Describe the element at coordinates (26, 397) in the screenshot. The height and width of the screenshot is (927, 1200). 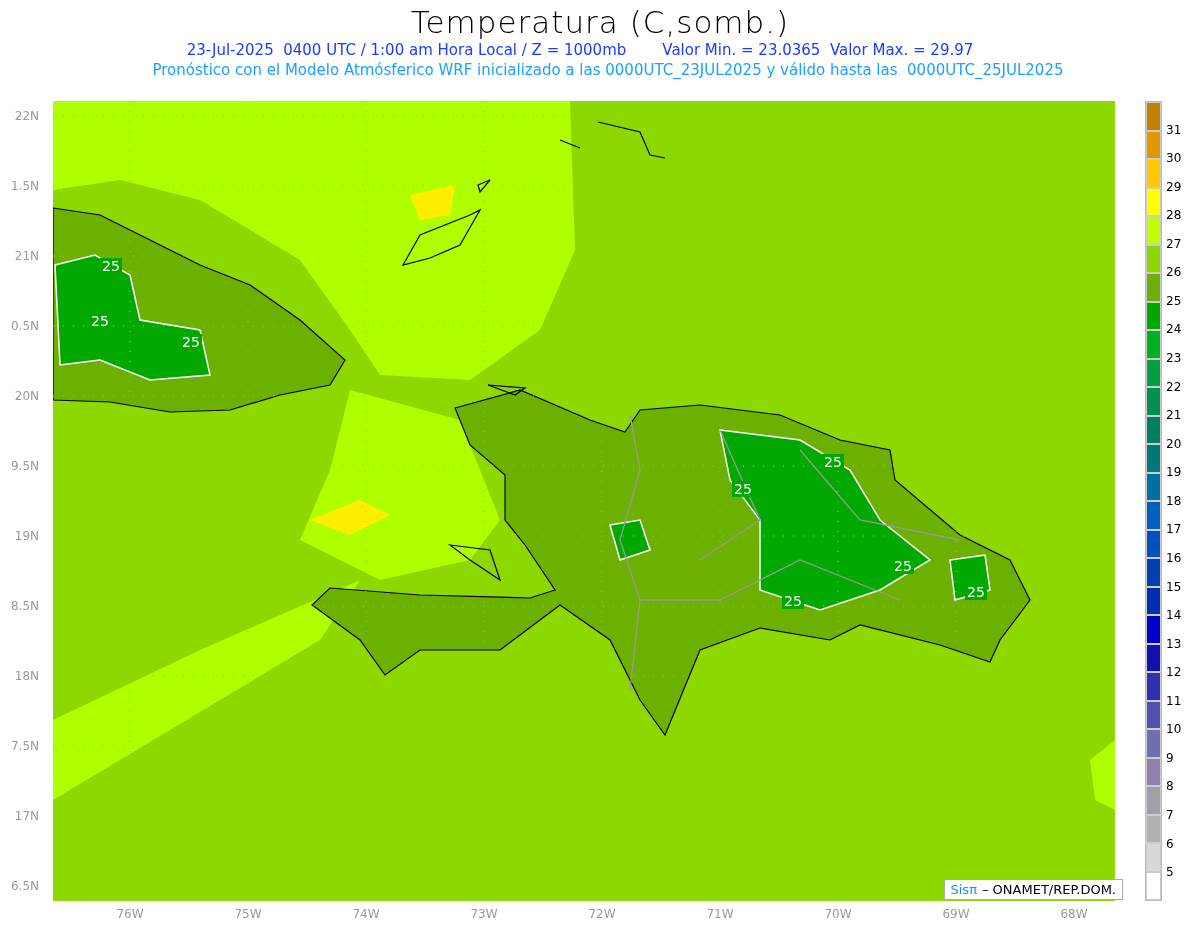
I see `latitude-label: 20N` at that location.